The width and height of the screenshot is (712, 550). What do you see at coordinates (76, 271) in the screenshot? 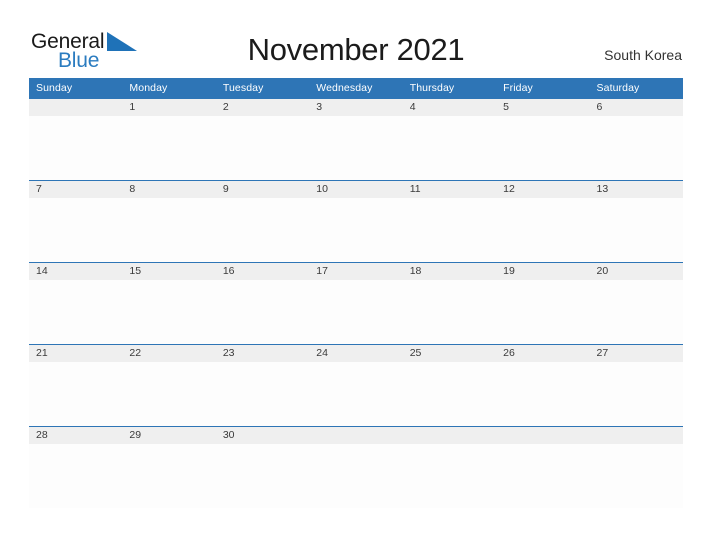
I see `day-number: 14` at bounding box center [76, 271].